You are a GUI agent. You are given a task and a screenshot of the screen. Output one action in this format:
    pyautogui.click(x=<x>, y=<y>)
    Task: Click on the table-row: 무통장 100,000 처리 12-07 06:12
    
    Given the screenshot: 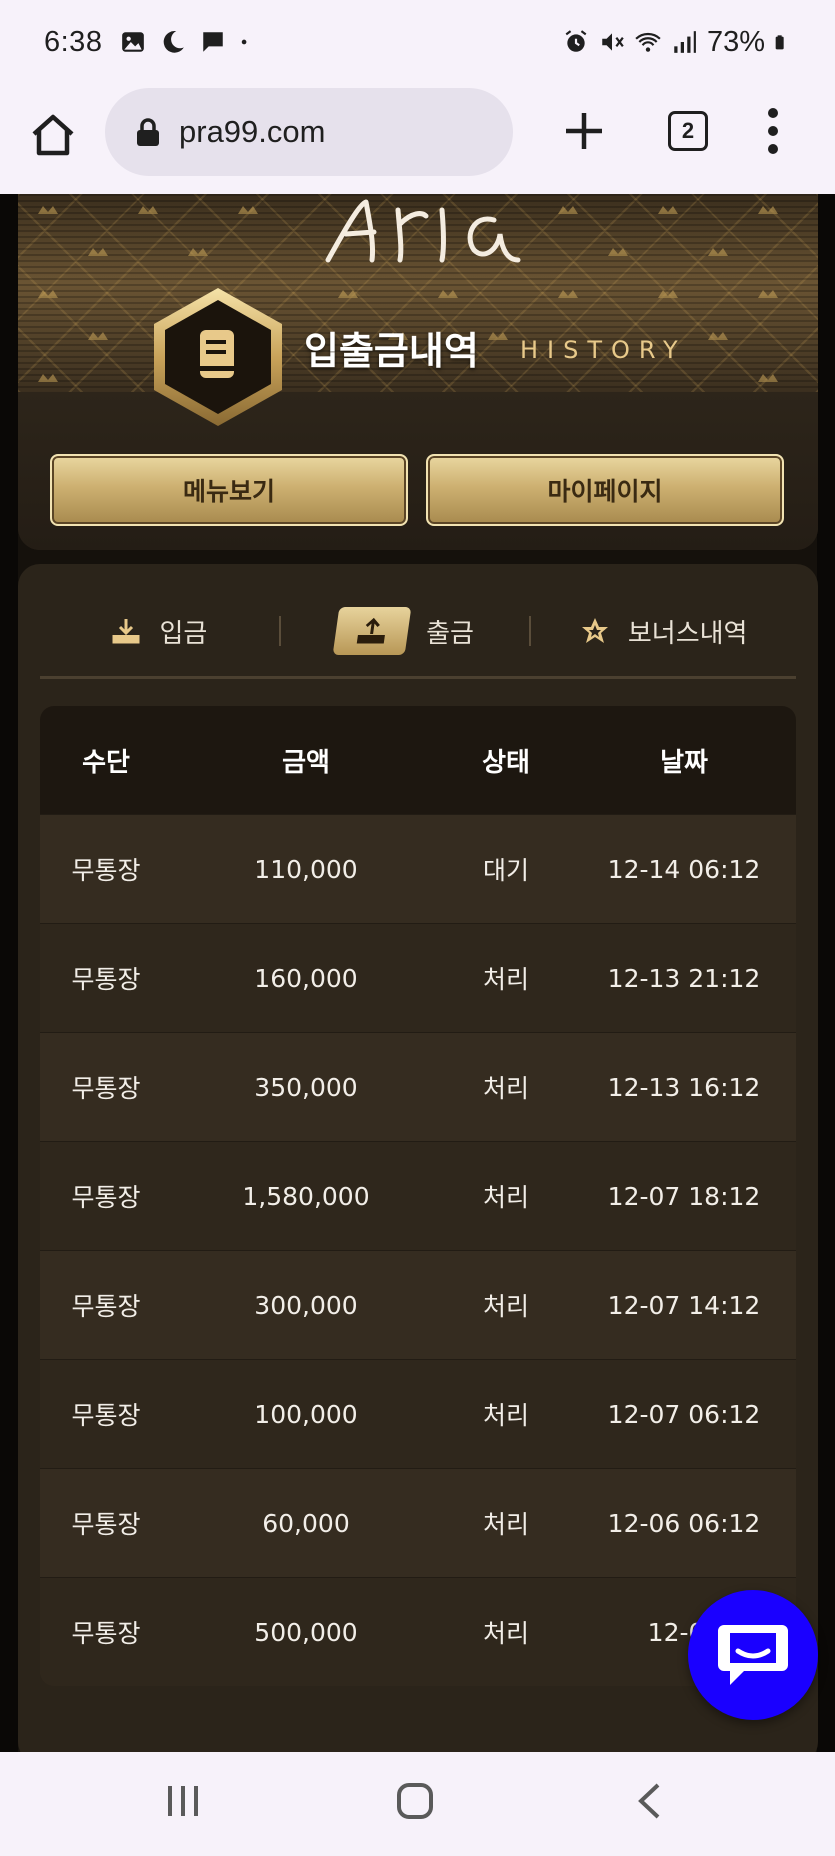 What is the action you would take?
    pyautogui.click(x=418, y=1413)
    